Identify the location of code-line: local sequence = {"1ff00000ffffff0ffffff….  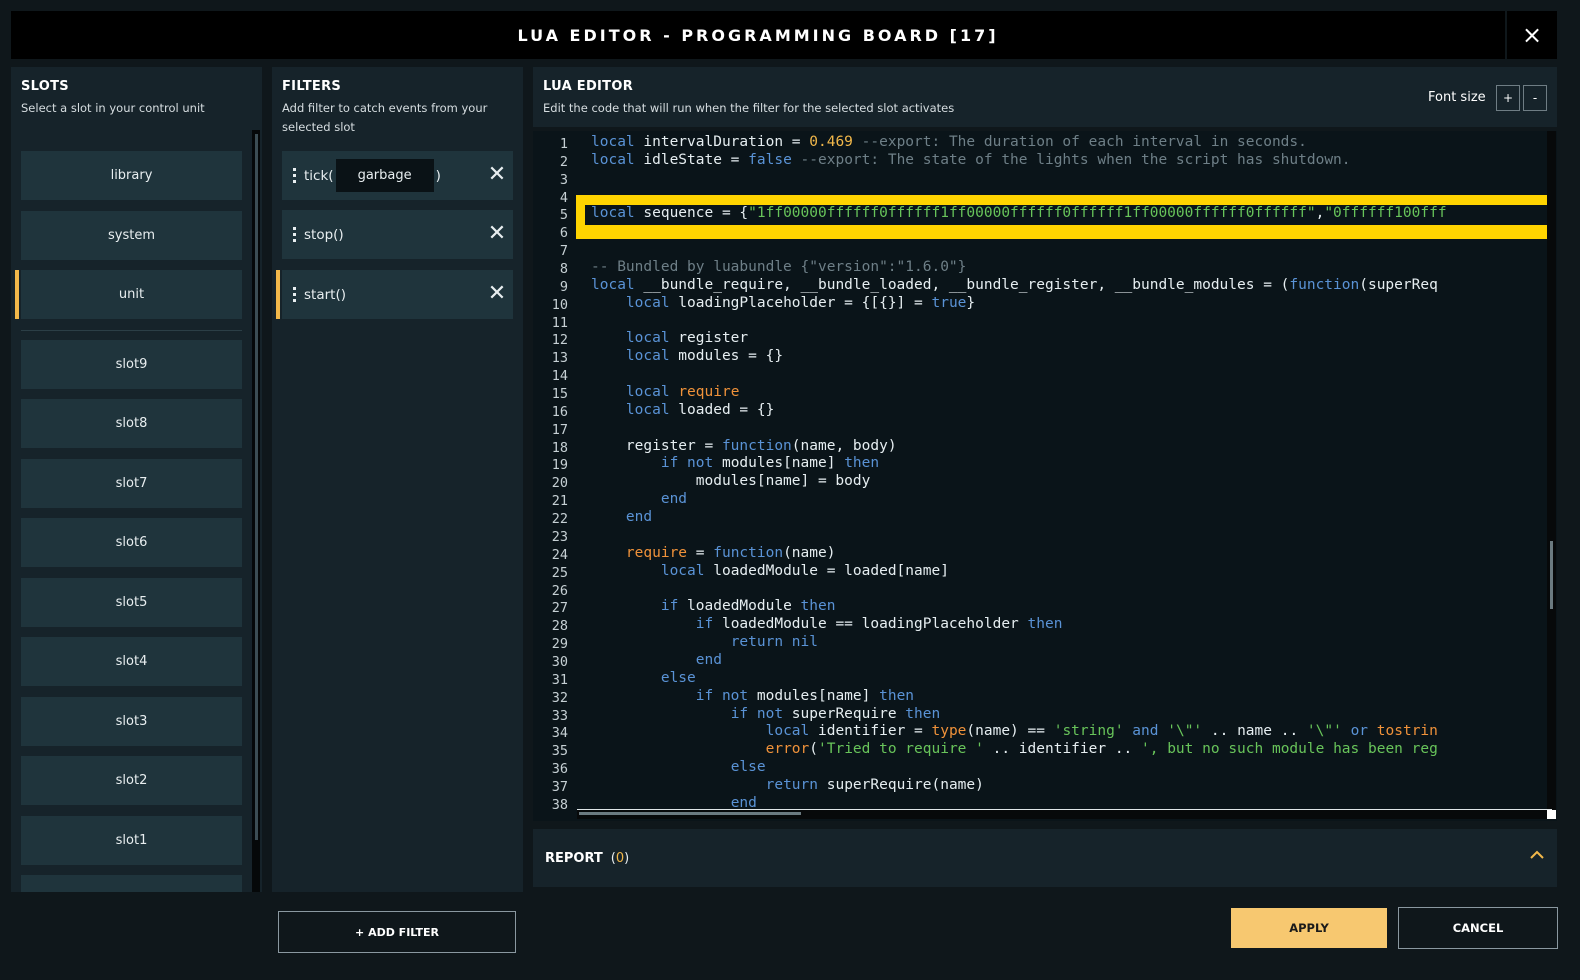
(1019, 213).